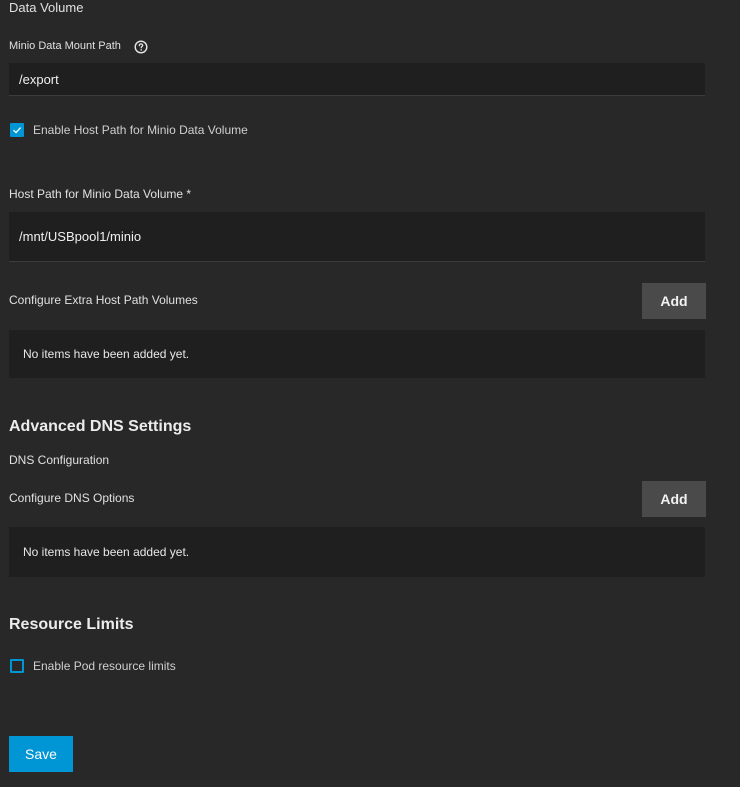 The width and height of the screenshot is (740, 787). Describe the element at coordinates (65, 46) in the screenshot. I see `mount-path-label: Minio Data Mount Path` at that location.